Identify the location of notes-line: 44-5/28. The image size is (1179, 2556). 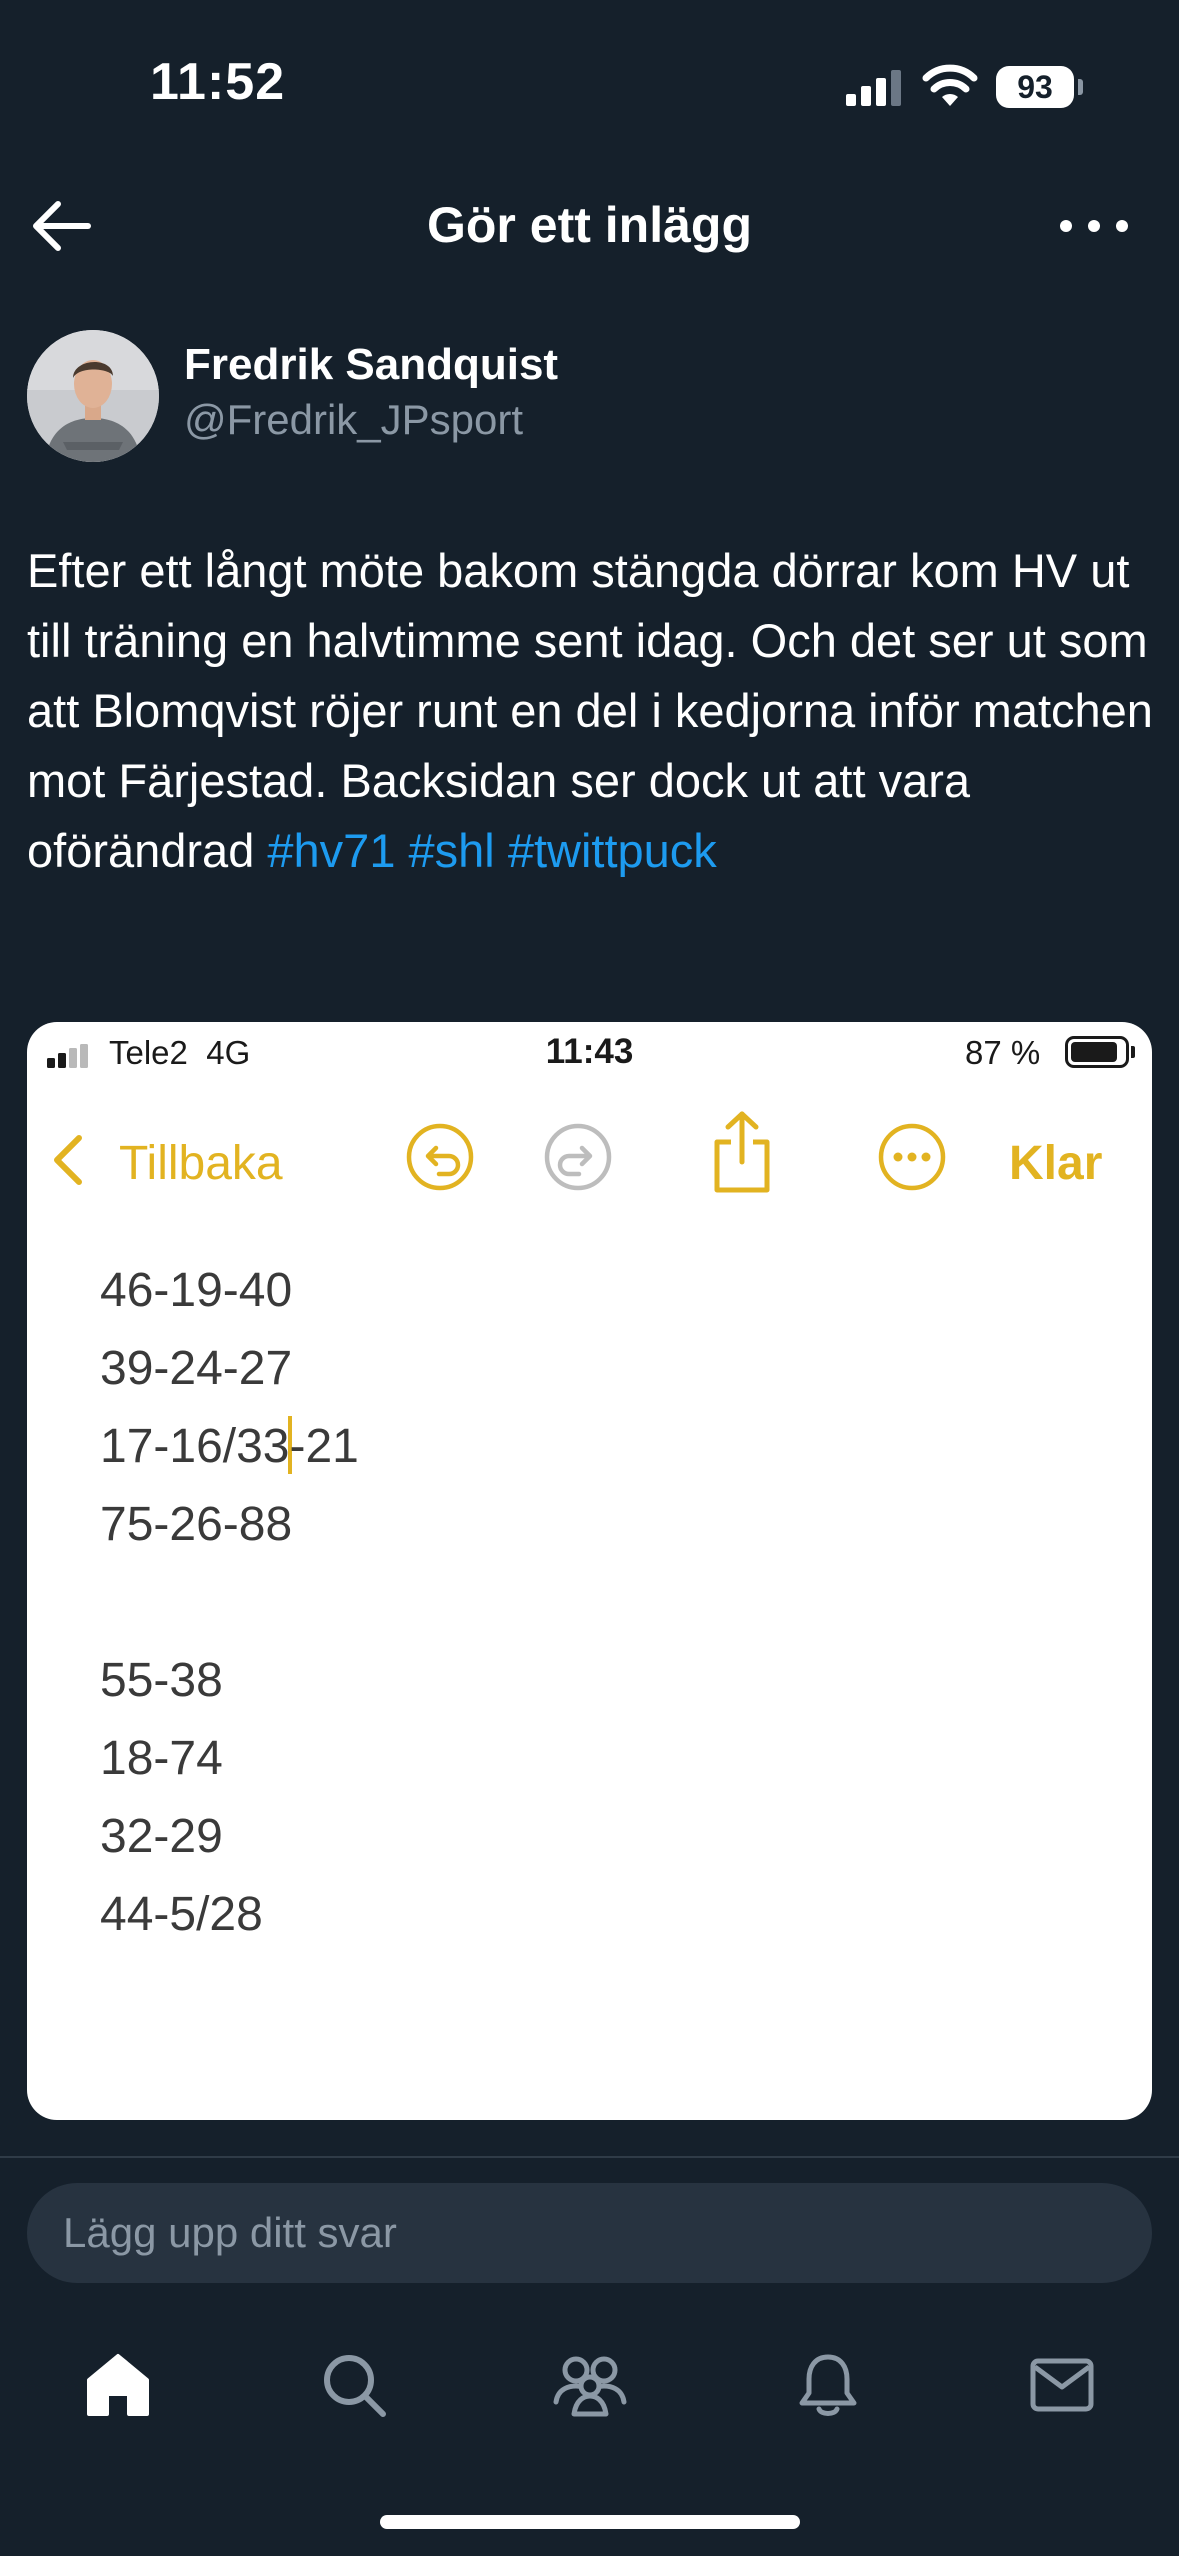
(181, 1914).